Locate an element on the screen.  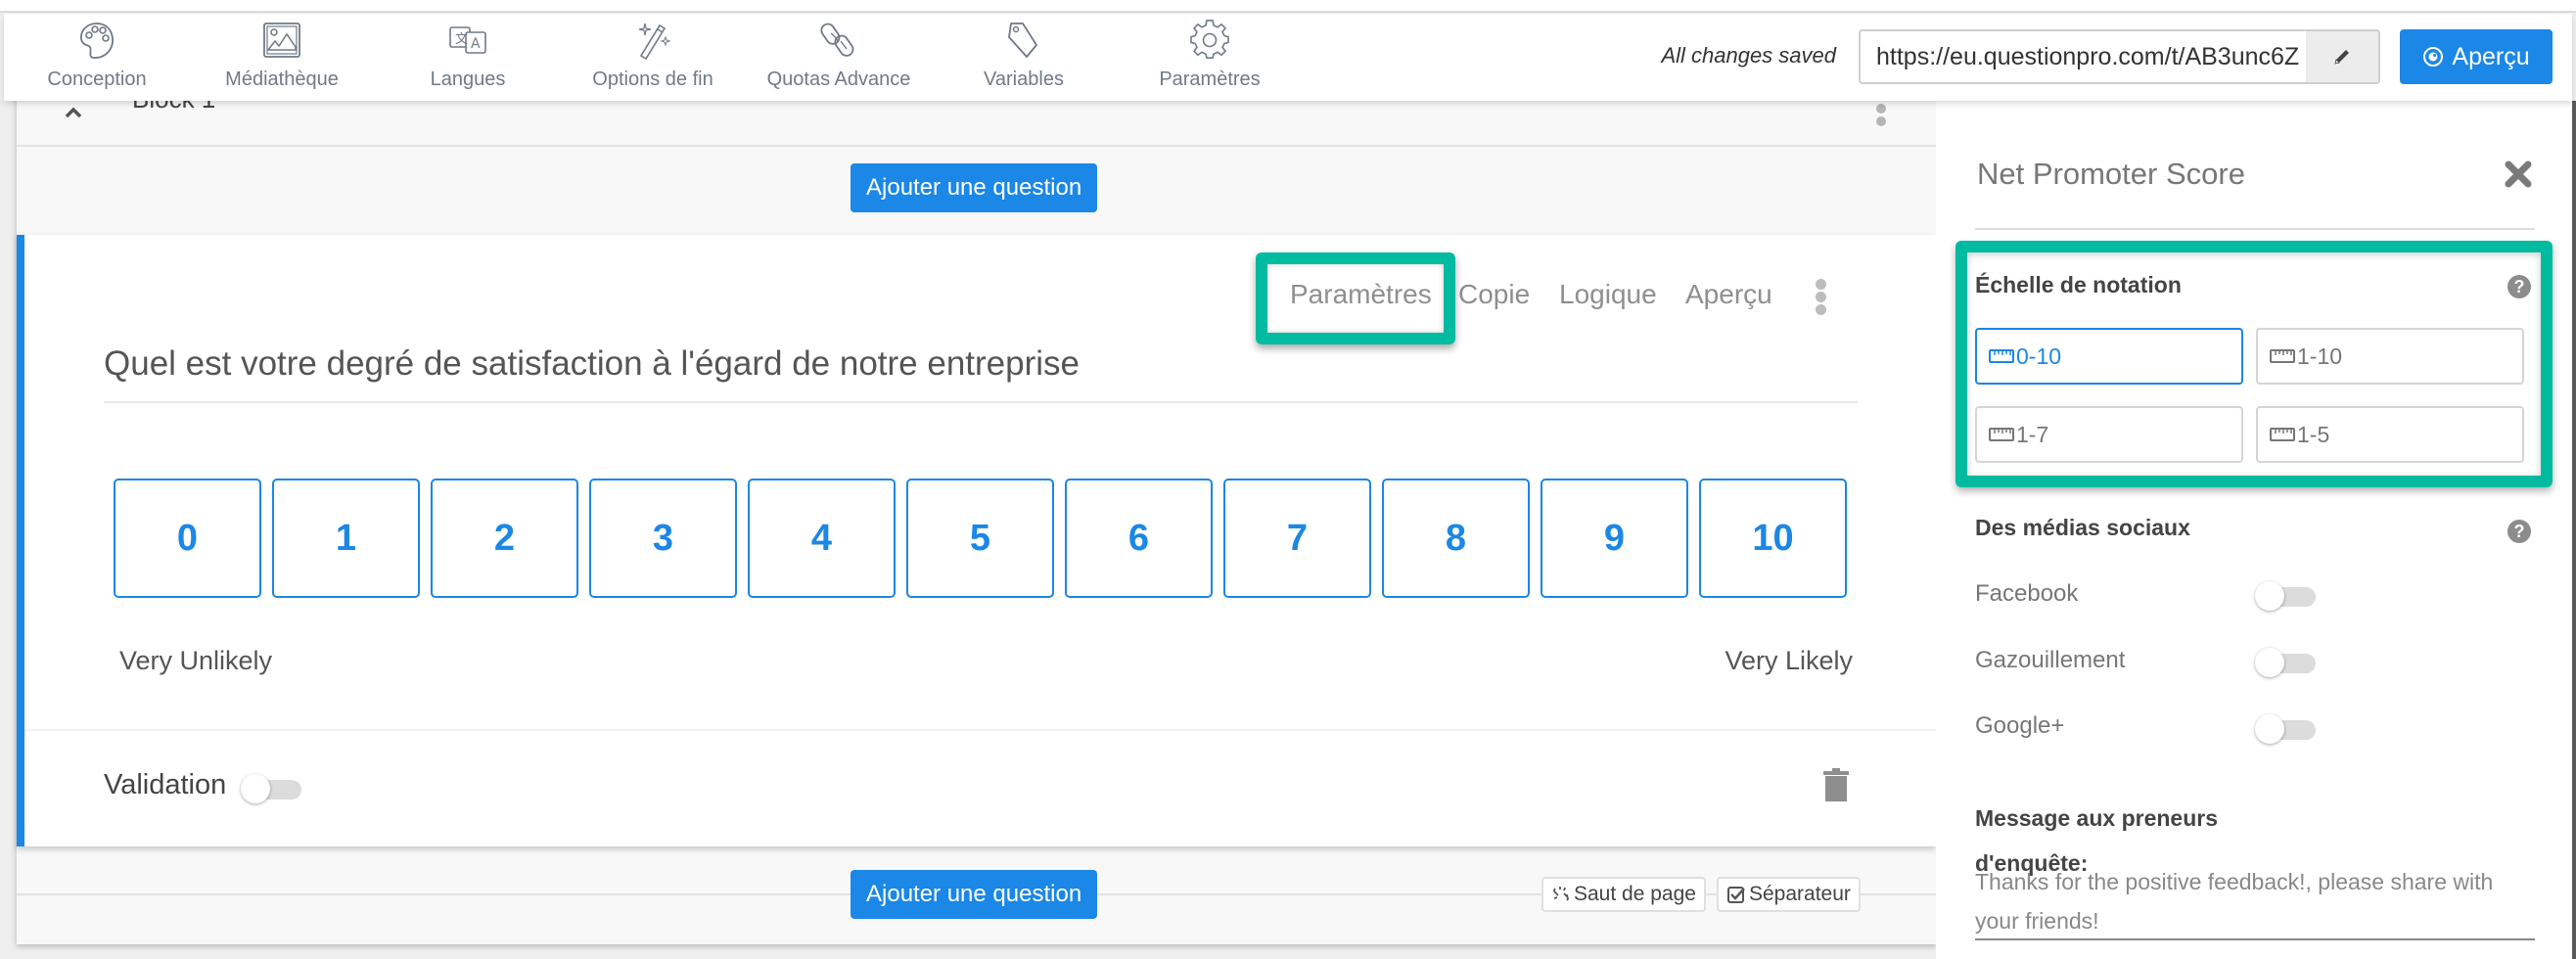
survey-url-field is located at coordinates (2119, 56).